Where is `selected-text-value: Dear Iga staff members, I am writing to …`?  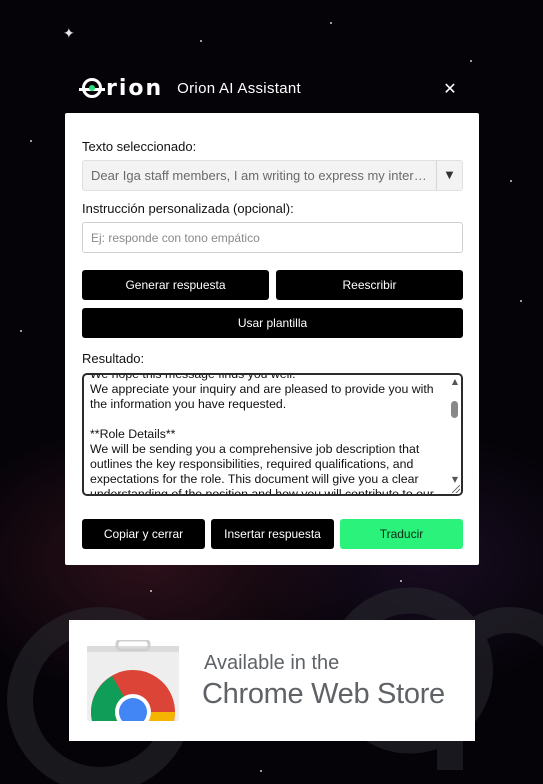 selected-text-value: Dear Iga staff members, I am writing to … is located at coordinates (261, 175).